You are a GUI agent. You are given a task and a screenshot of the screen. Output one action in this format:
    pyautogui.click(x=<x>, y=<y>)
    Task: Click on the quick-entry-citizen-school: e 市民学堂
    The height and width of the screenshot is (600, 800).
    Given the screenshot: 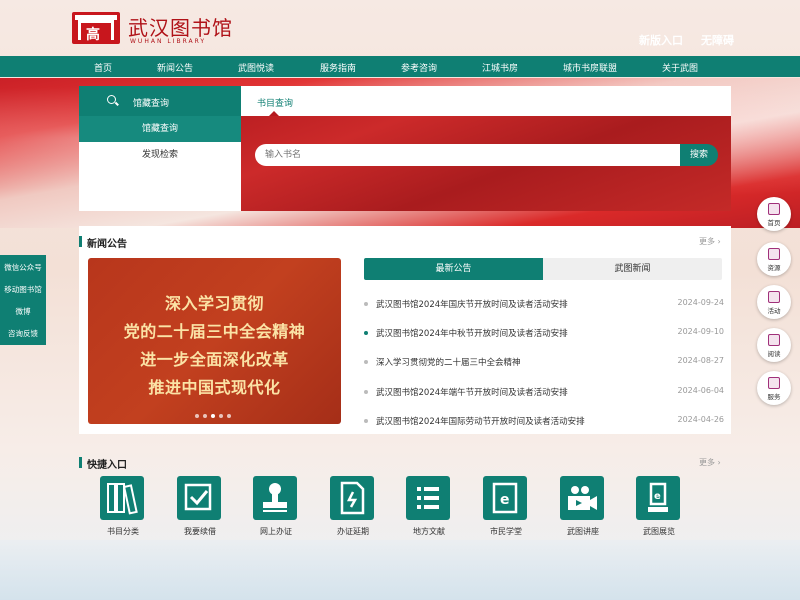 What is the action you would take?
    pyautogui.click(x=506, y=506)
    